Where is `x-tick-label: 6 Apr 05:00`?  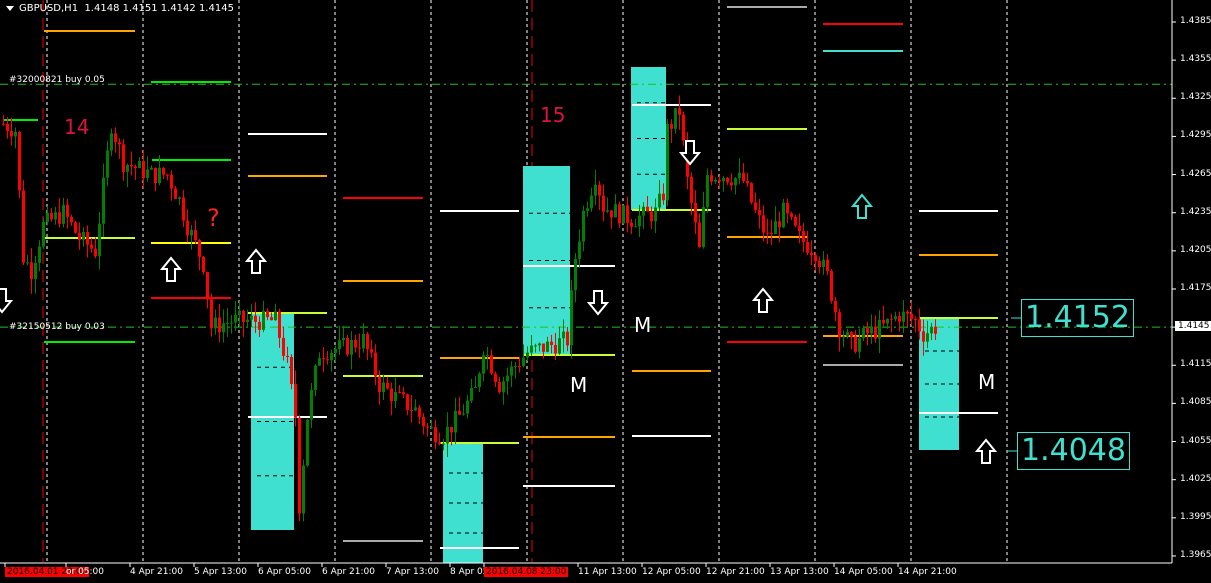
x-tick-label: 6 Apr 05:00 is located at coordinates (284, 572).